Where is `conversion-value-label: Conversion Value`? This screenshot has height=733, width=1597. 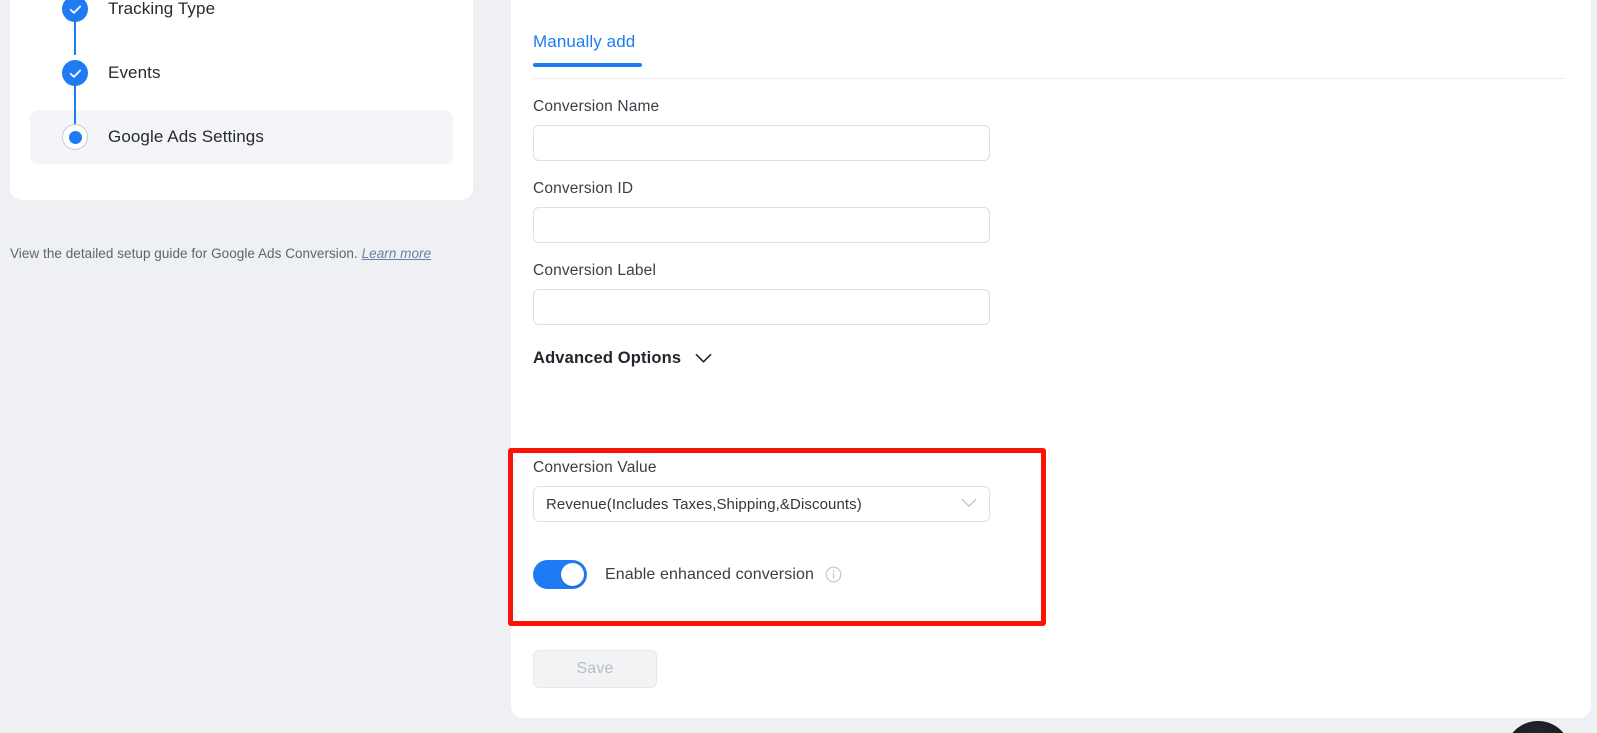
conversion-value-label: Conversion Value is located at coordinates (595, 467).